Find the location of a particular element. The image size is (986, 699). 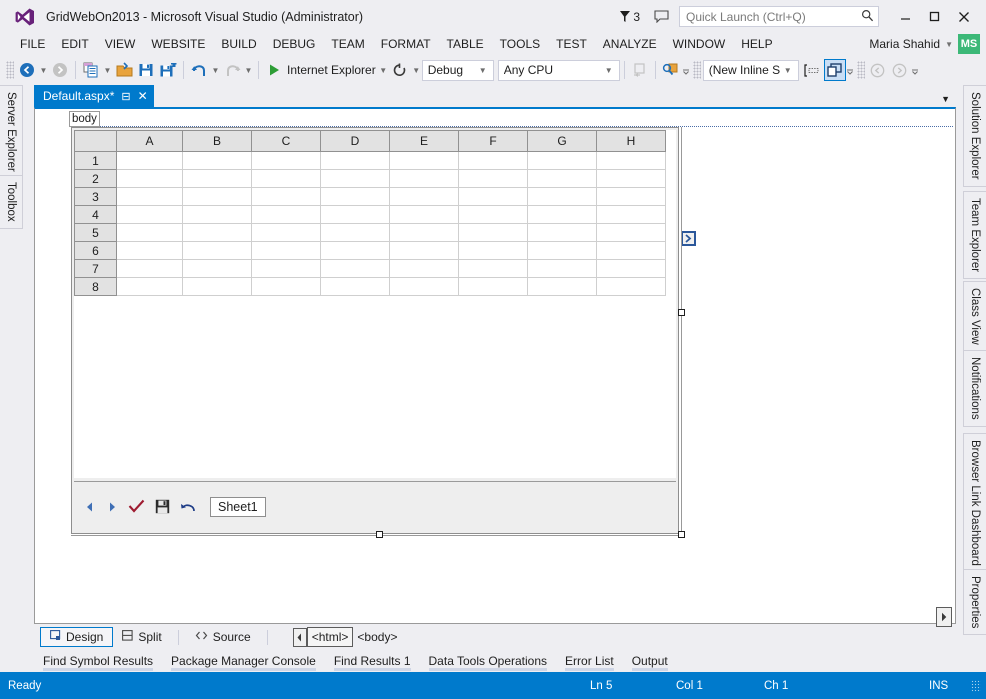

menu-item-table: TABLE is located at coordinates (465, 44).